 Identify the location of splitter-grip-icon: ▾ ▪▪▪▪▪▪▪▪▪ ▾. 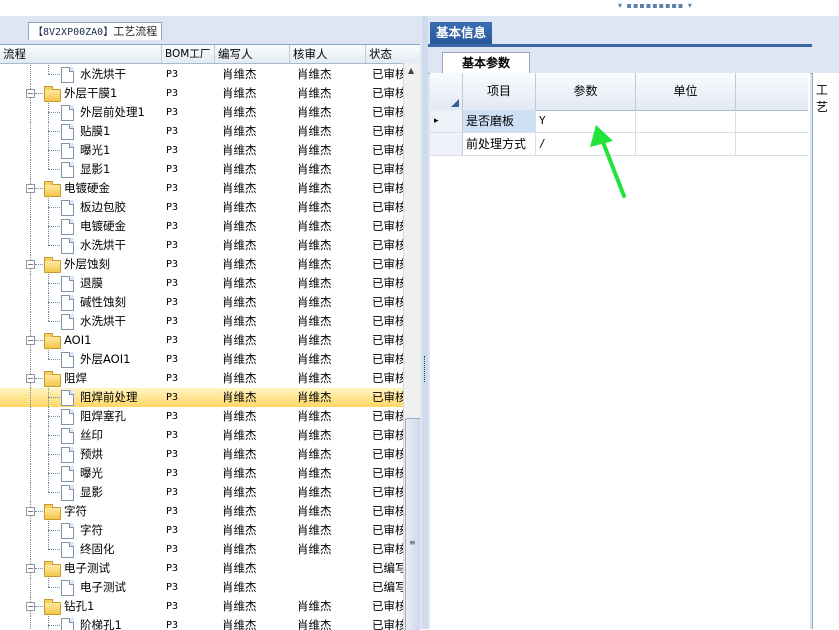
(655, 5).